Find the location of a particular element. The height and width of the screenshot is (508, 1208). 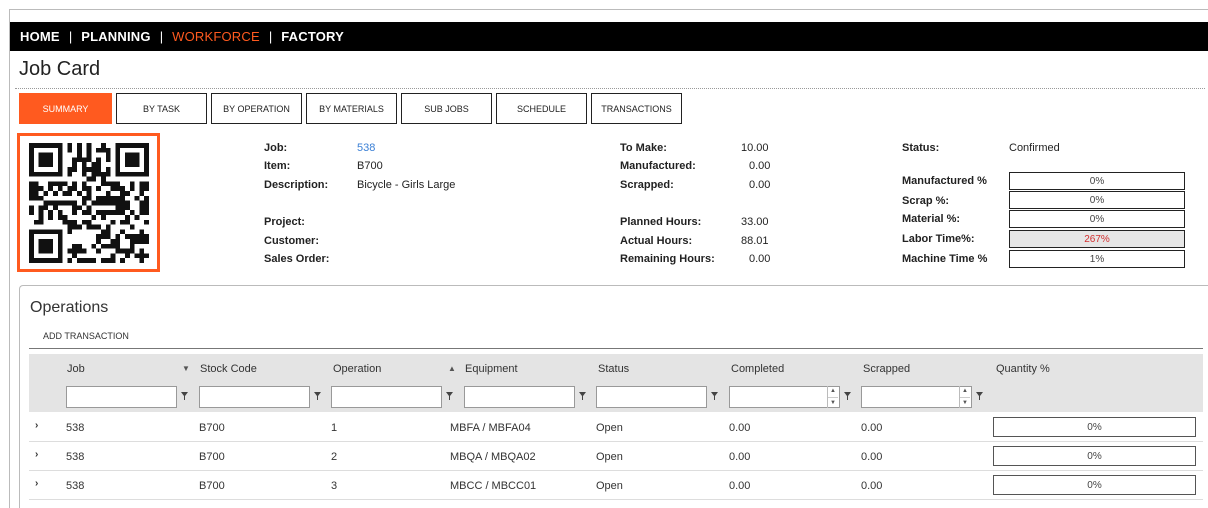

operation-filter-input is located at coordinates (386, 397).